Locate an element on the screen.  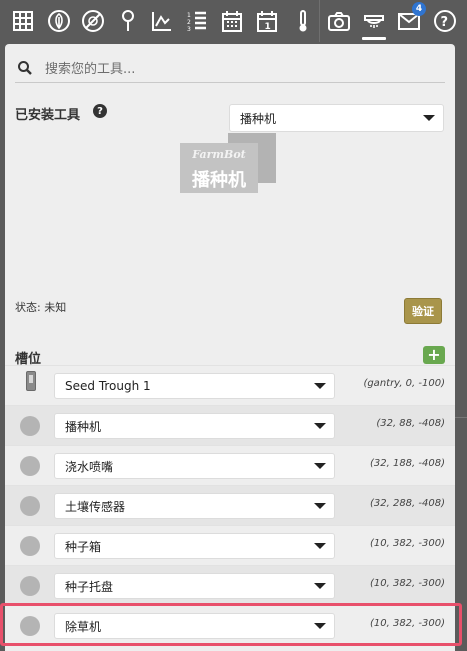
nav-divider is located at coordinates (319, 21).